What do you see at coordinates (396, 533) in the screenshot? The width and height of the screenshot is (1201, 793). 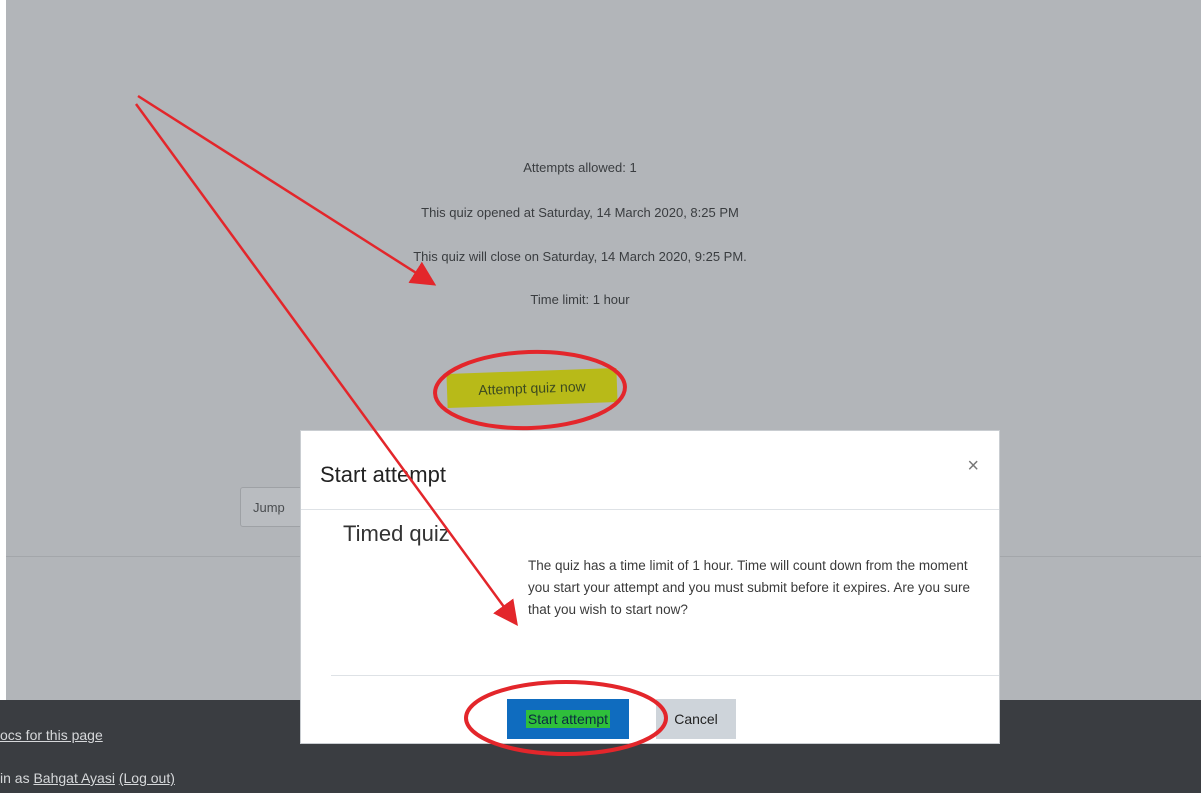 I see `timed-quiz-heading: Timed quiz` at bounding box center [396, 533].